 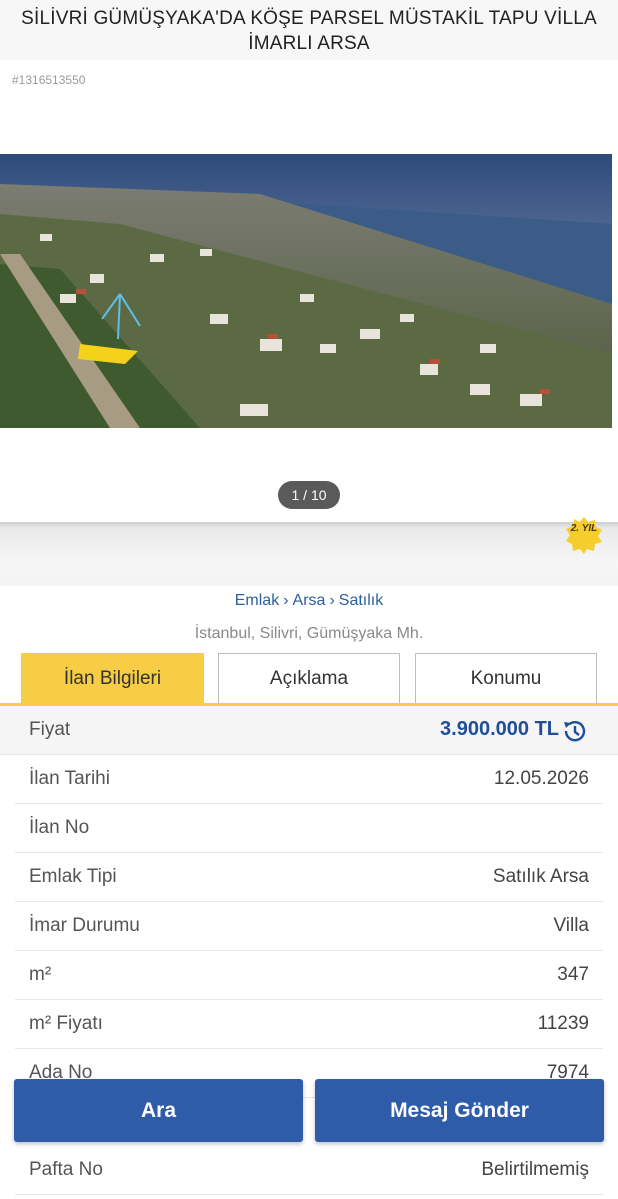 I want to click on detail-tabs: İlan Bilgileri Açıklama Konumu, so click(x=309, y=678).